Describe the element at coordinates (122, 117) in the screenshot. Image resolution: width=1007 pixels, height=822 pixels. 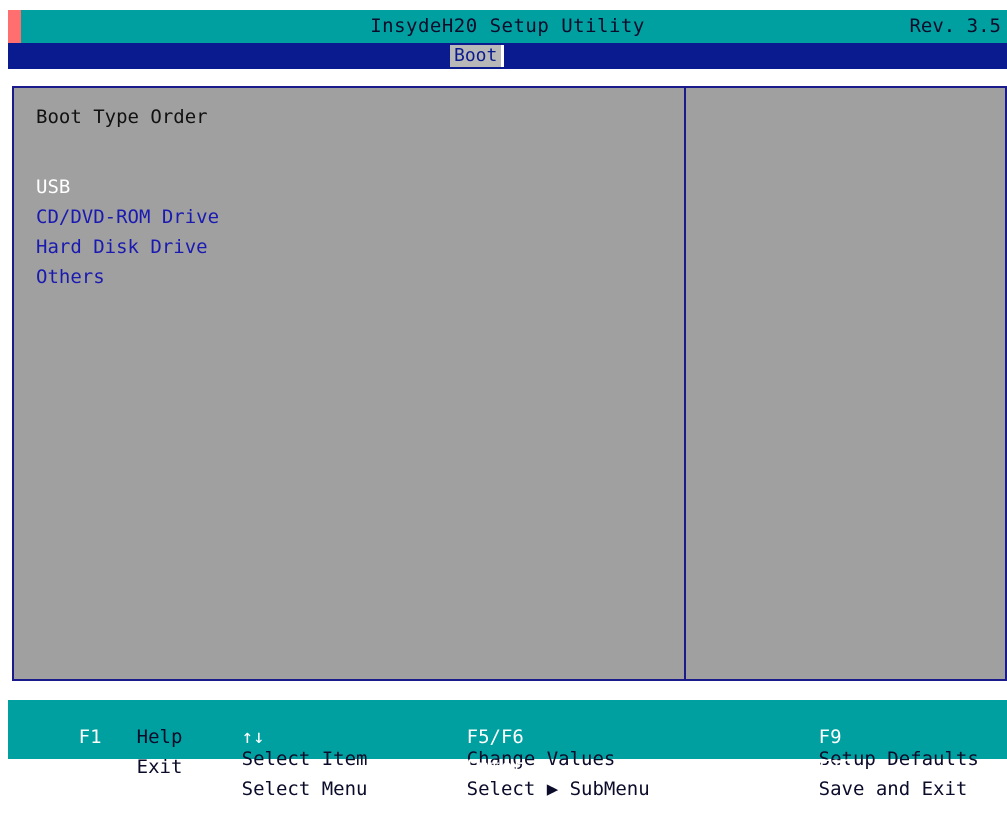
I see `section-heading: Boot Type Order` at that location.